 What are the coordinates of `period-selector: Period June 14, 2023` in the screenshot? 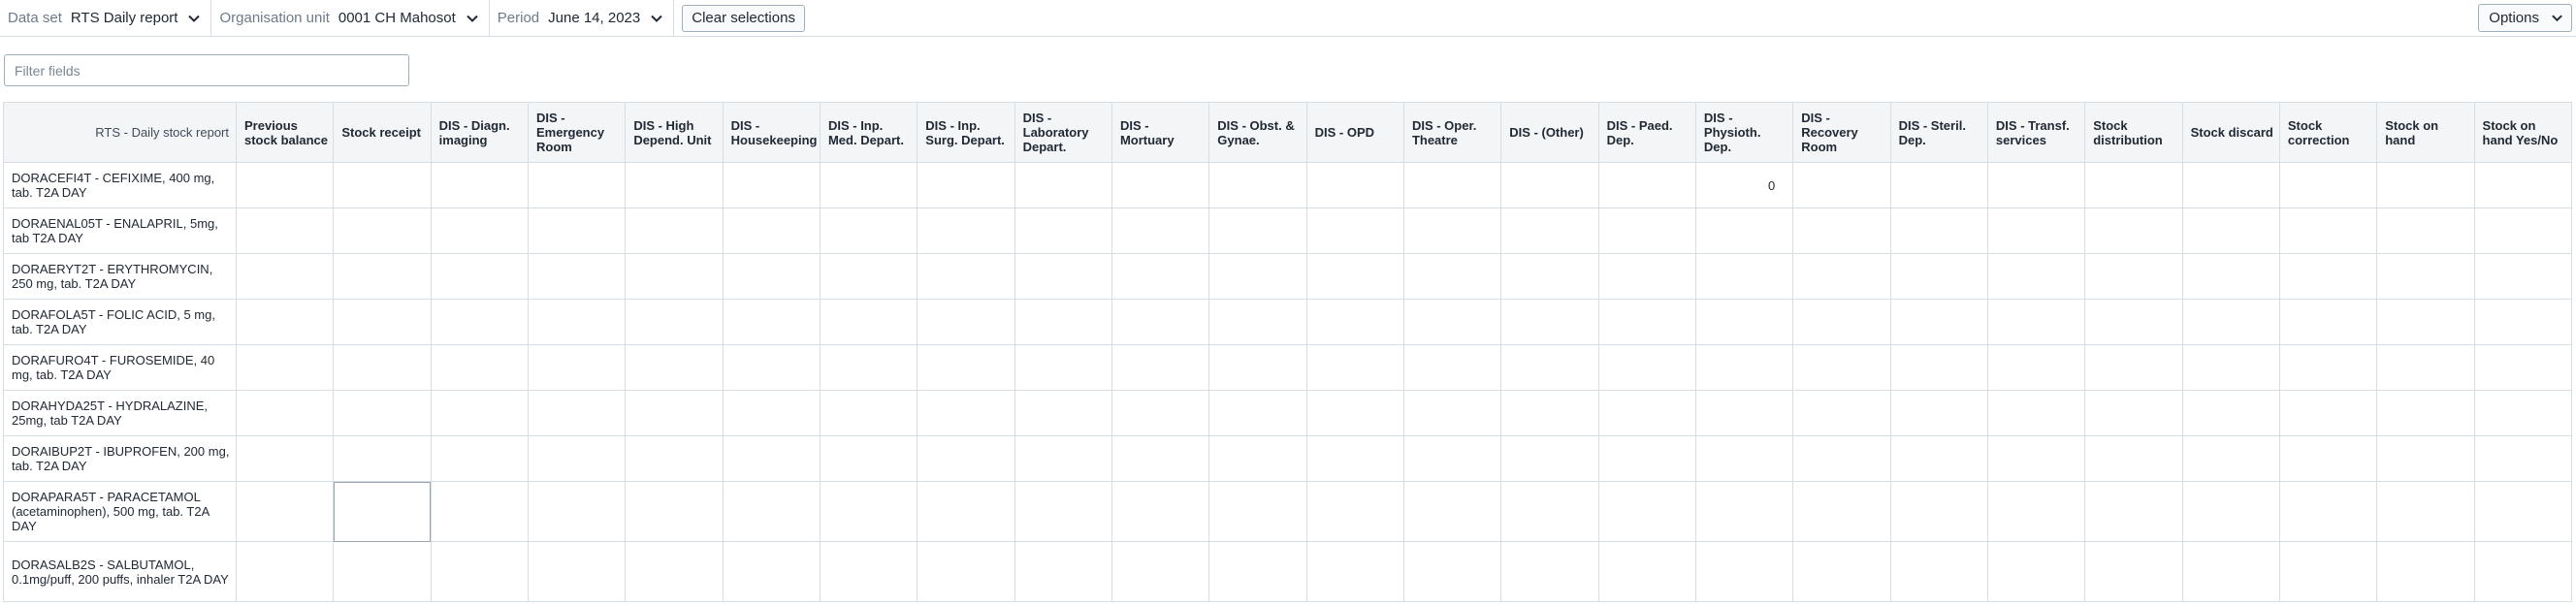 It's located at (582, 18).